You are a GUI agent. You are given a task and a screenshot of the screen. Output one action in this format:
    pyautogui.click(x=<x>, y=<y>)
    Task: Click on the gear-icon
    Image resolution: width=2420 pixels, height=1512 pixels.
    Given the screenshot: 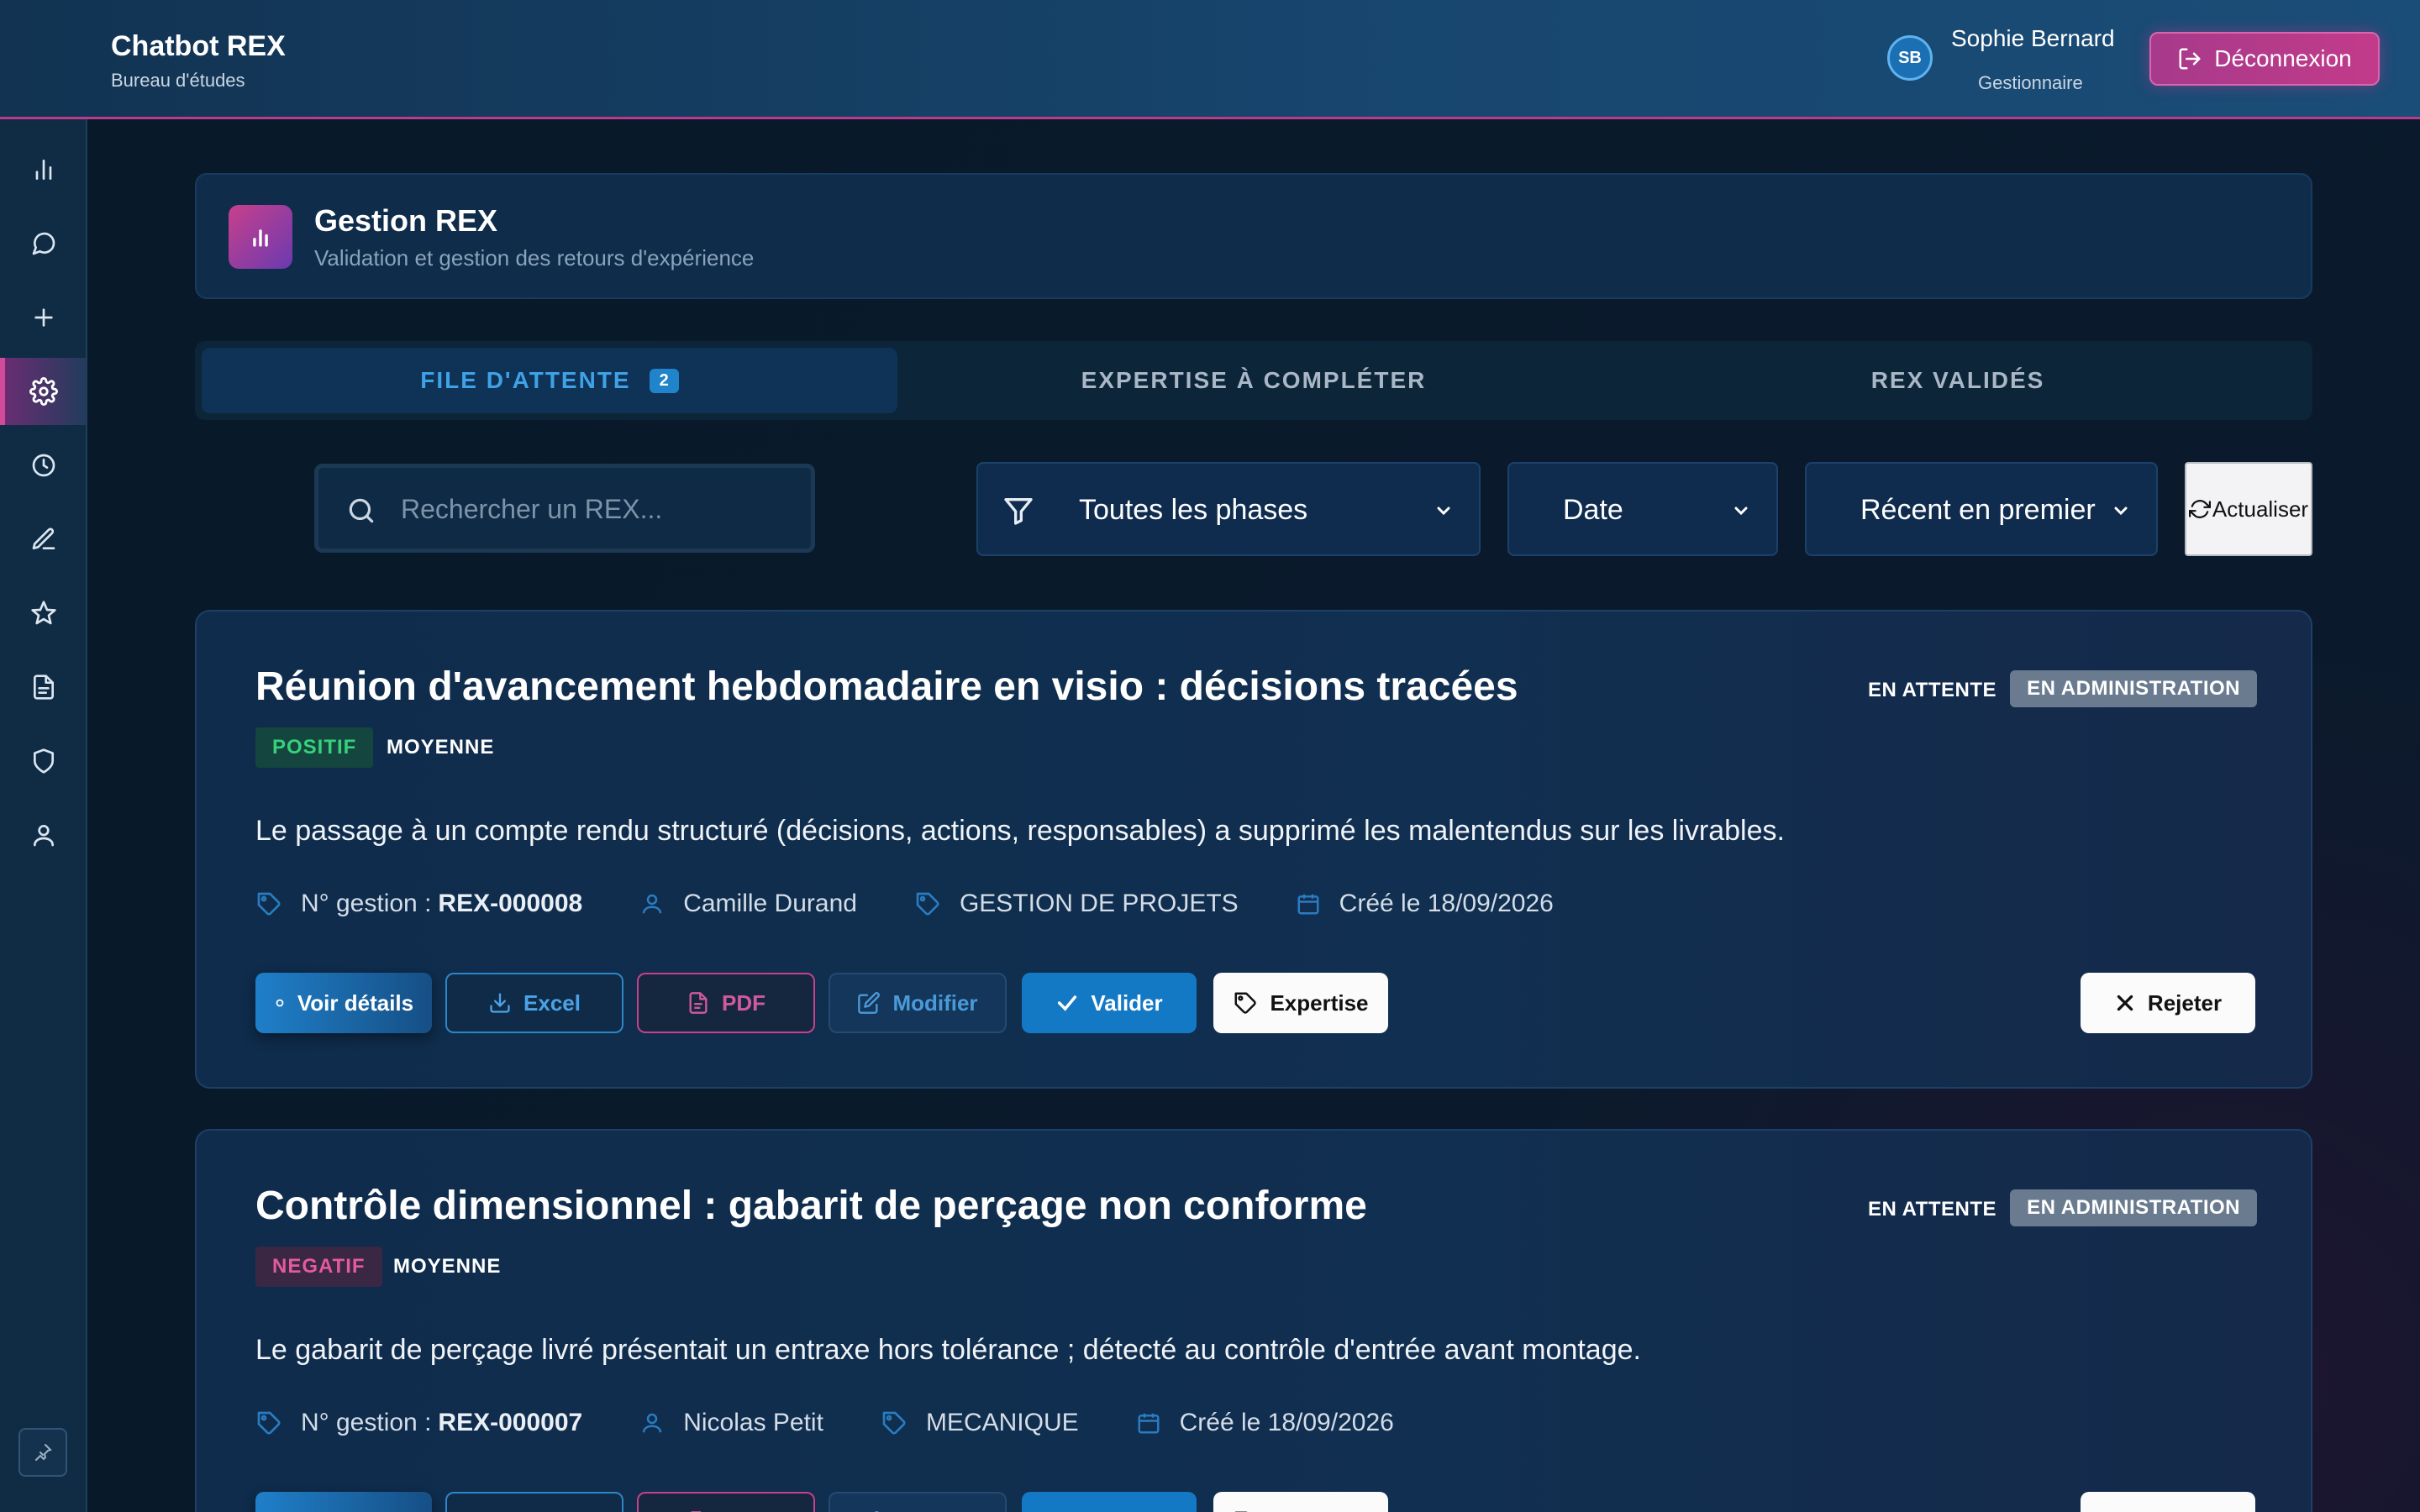 What is the action you would take?
    pyautogui.click(x=43, y=391)
    